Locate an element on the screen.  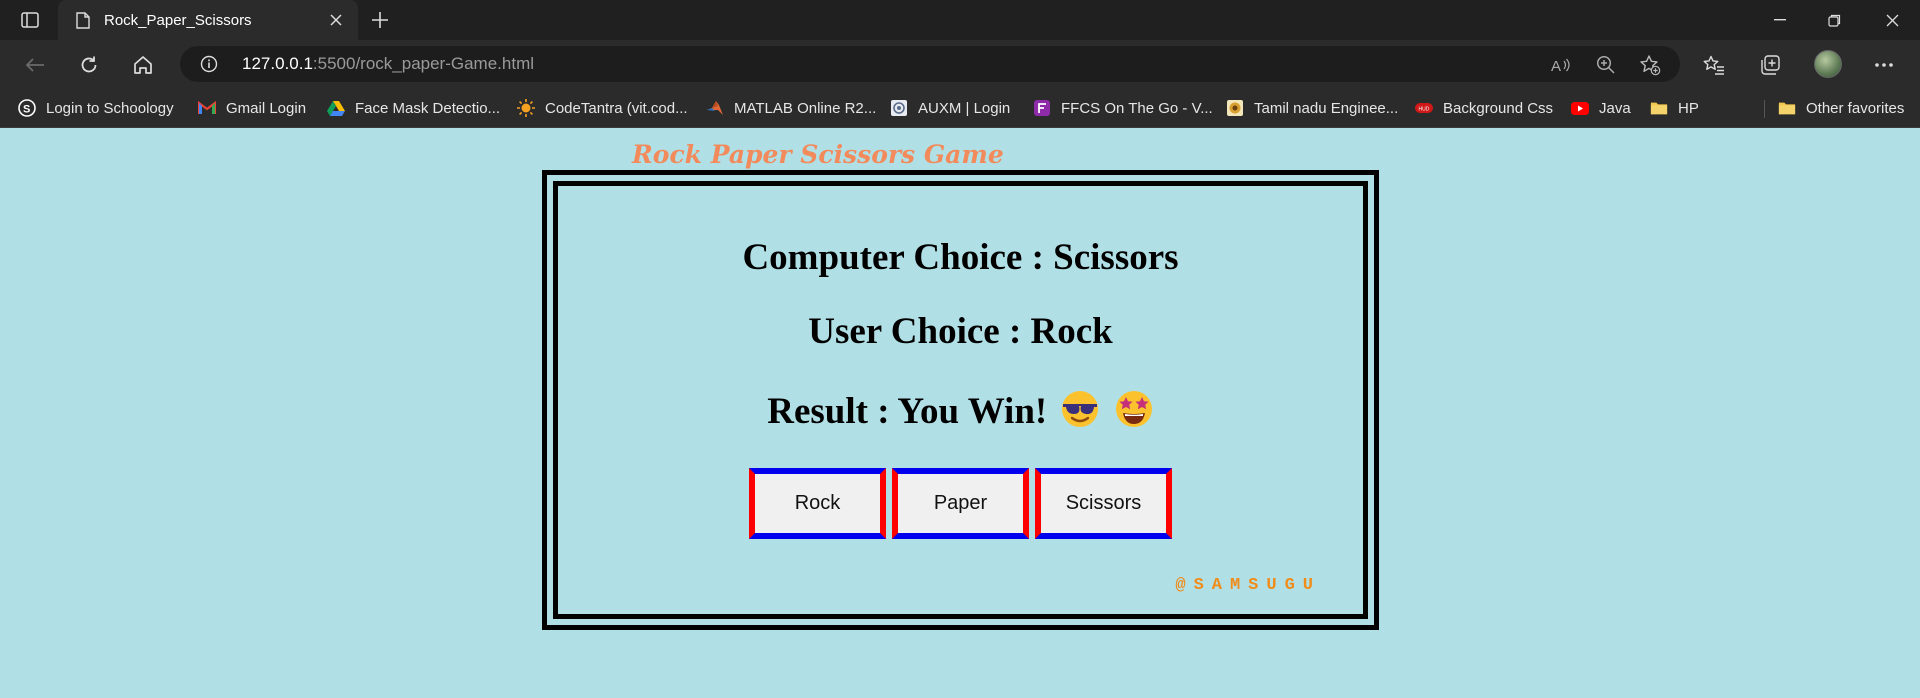
bookmarks-divider is located at coordinates (1764, 109).